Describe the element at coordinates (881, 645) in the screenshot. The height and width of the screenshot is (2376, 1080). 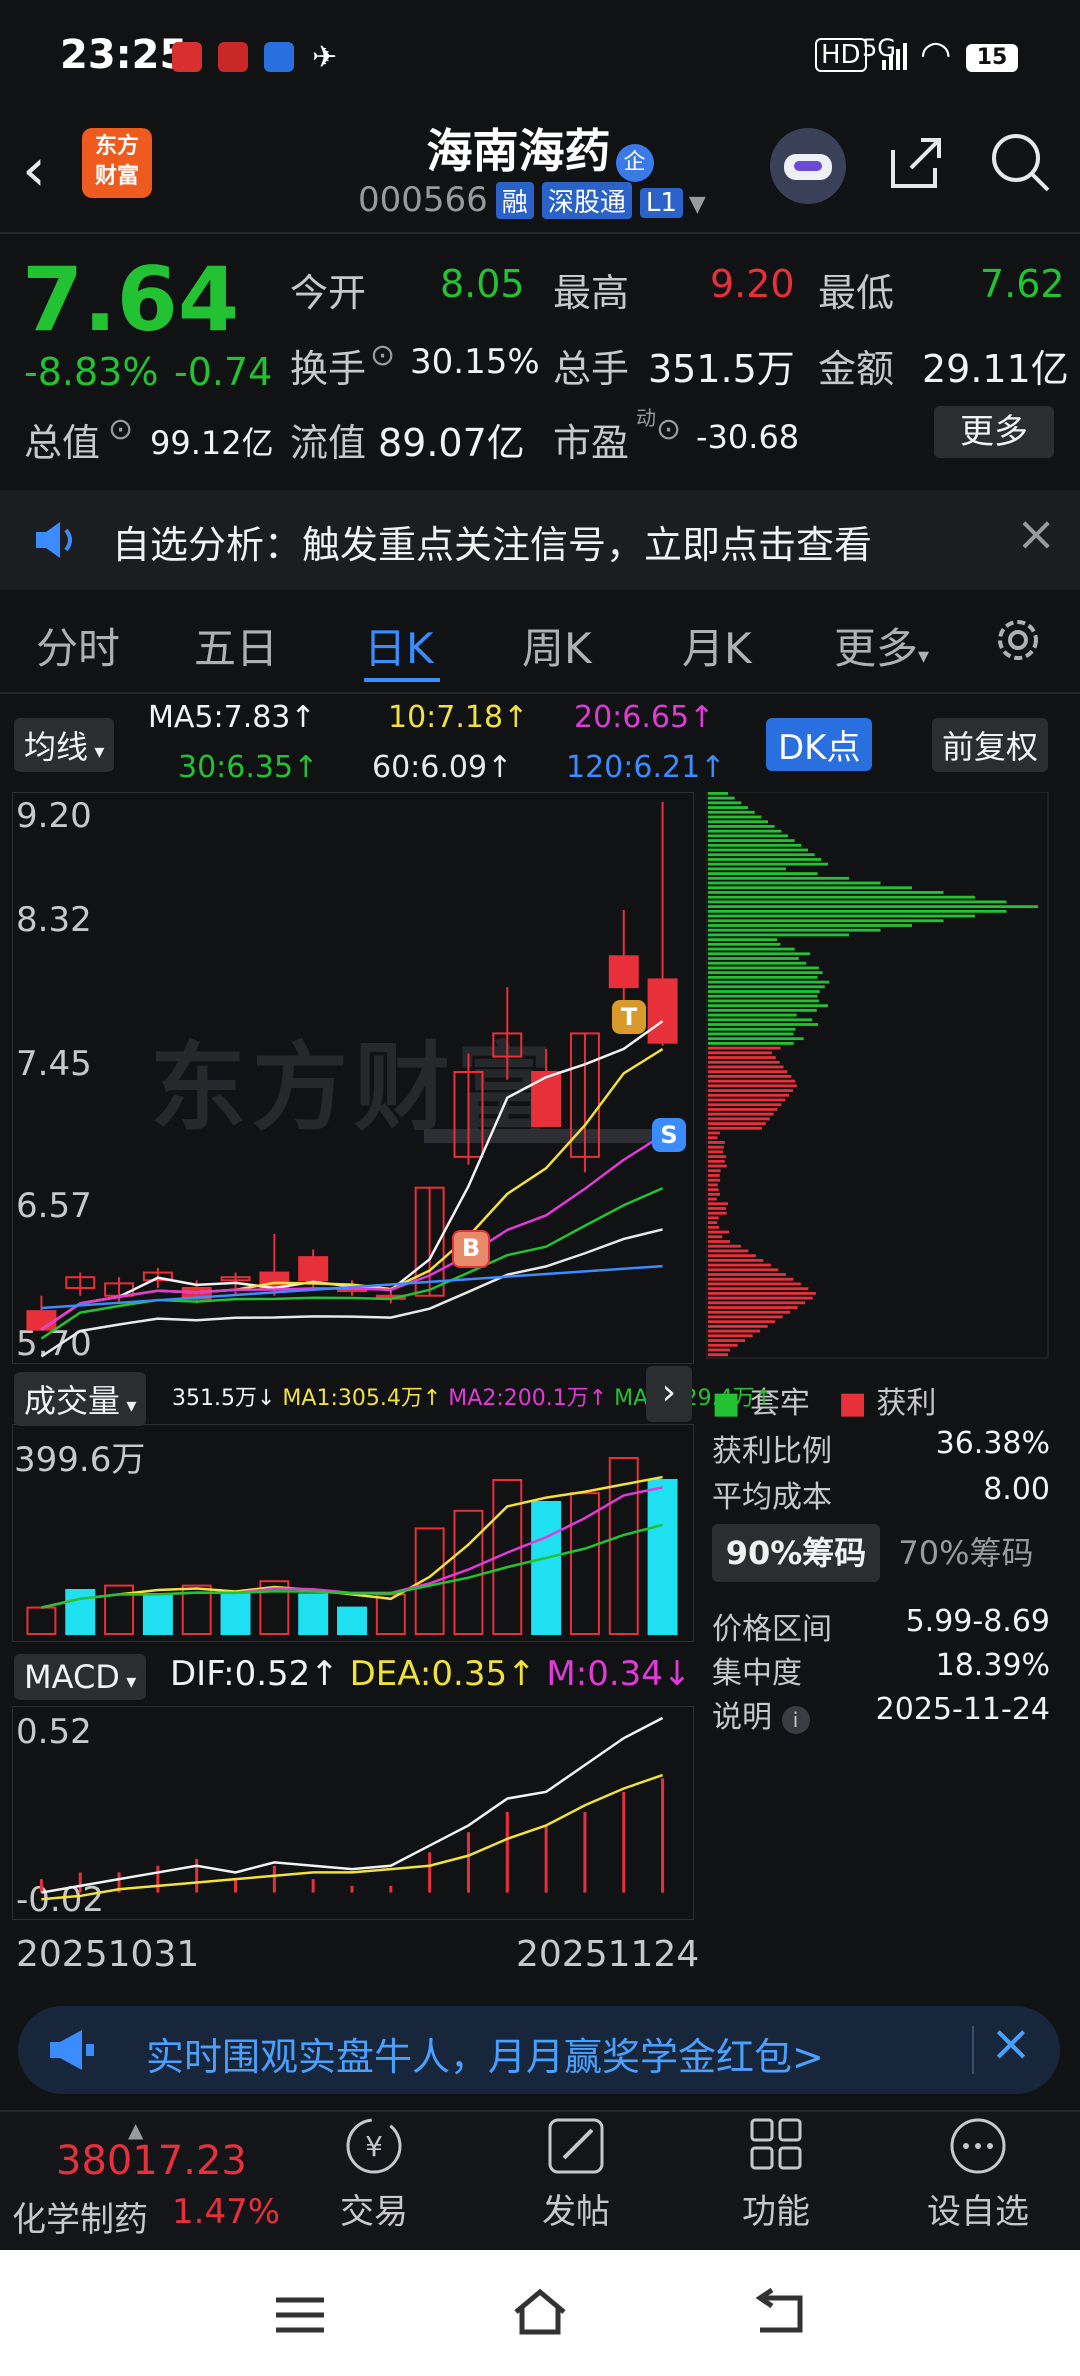
I see `tab-more: 更多▾` at that location.